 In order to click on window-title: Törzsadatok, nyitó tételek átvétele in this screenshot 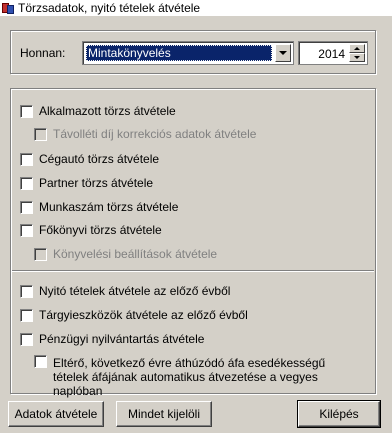, I will do `click(109, 8)`.